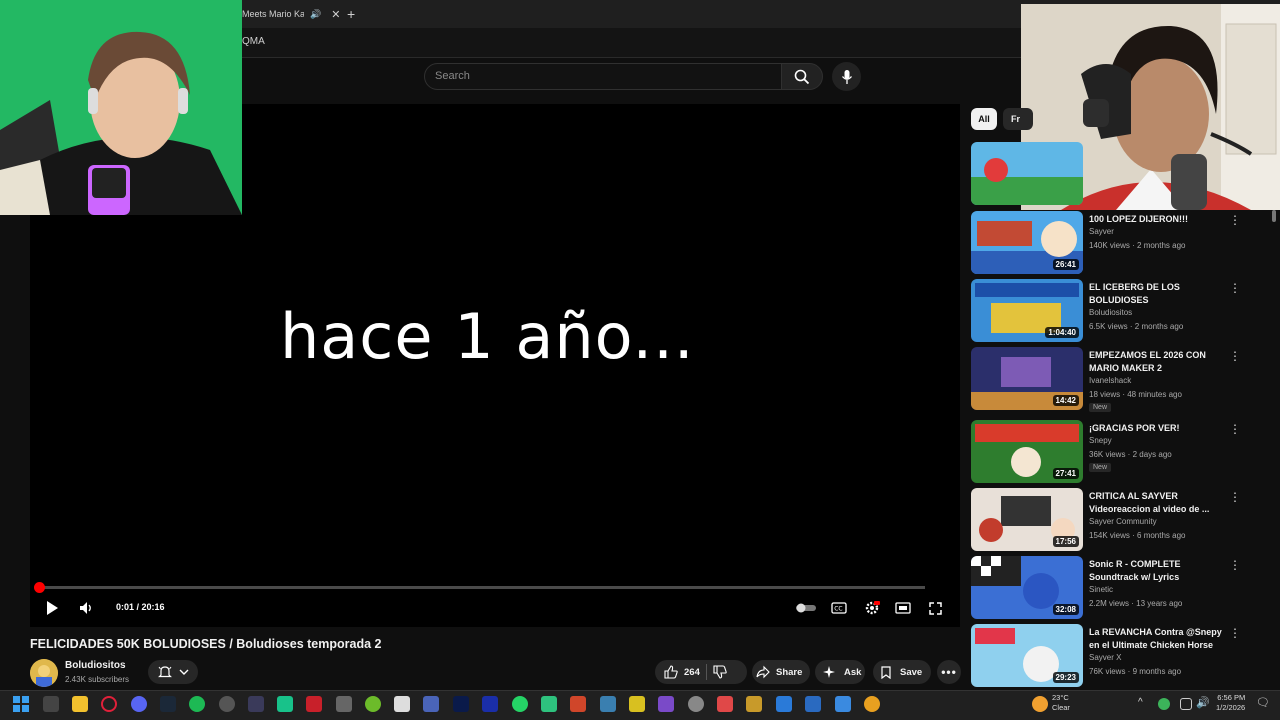 Image resolution: width=1280 pixels, height=720 pixels. What do you see at coordinates (1027, 655) in the screenshot?
I see `video-thumbnail: 29:23` at bounding box center [1027, 655].